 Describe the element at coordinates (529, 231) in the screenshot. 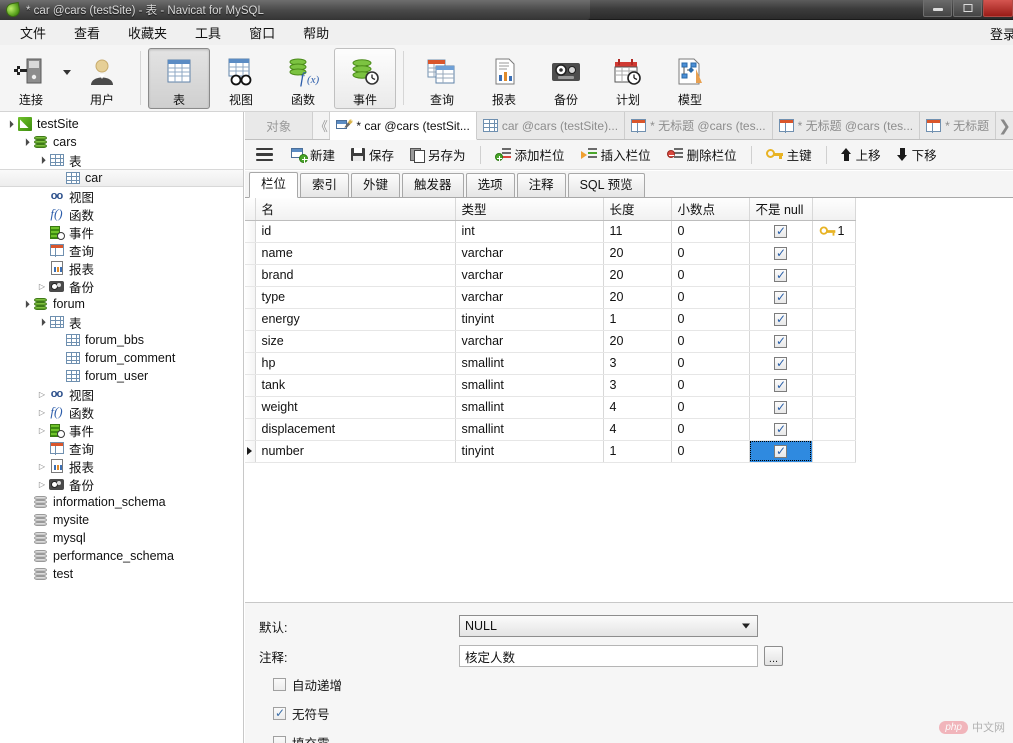

I see `cell-field-type: int` at that location.